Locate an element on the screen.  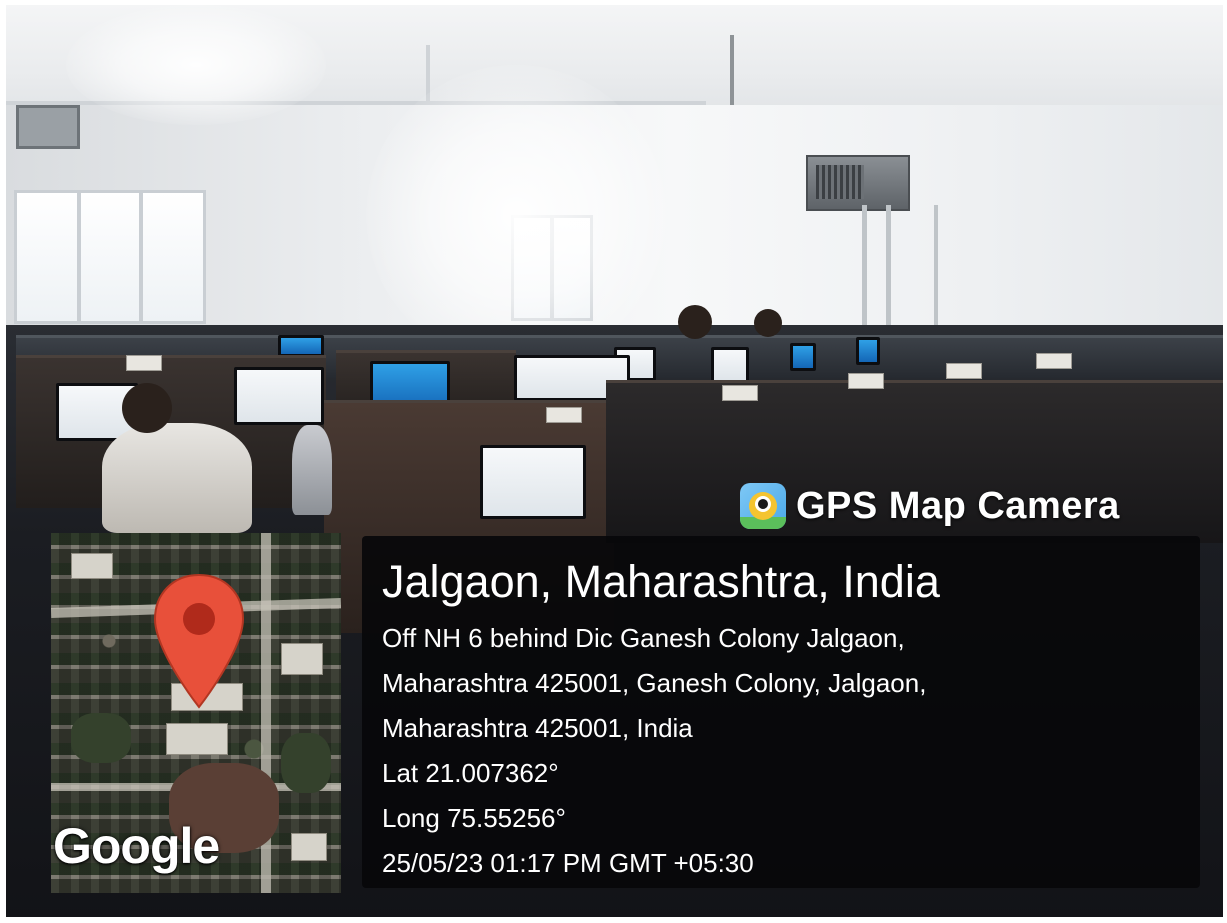
gps-map-camera-app-icon is located at coordinates (763, 506).